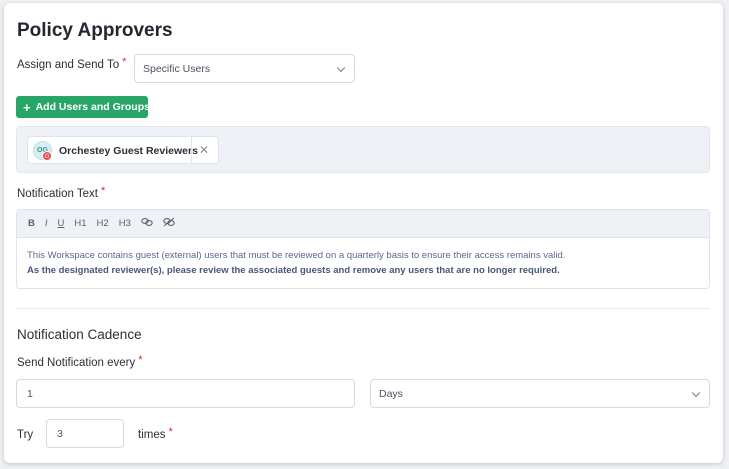  Describe the element at coordinates (57, 194) in the screenshot. I see `notification-text-label-text: Notification Text` at that location.